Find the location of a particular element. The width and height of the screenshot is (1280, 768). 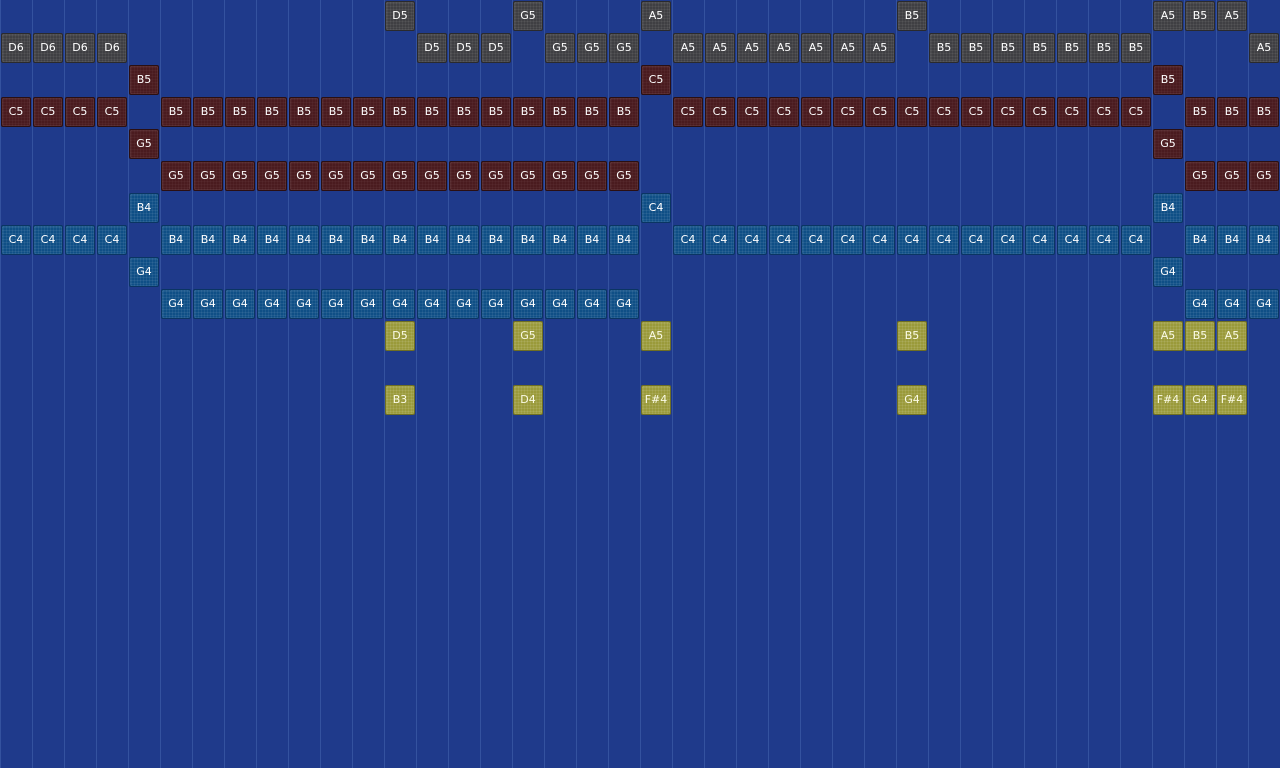

note-block-yellow: B3 is located at coordinates (400, 400).